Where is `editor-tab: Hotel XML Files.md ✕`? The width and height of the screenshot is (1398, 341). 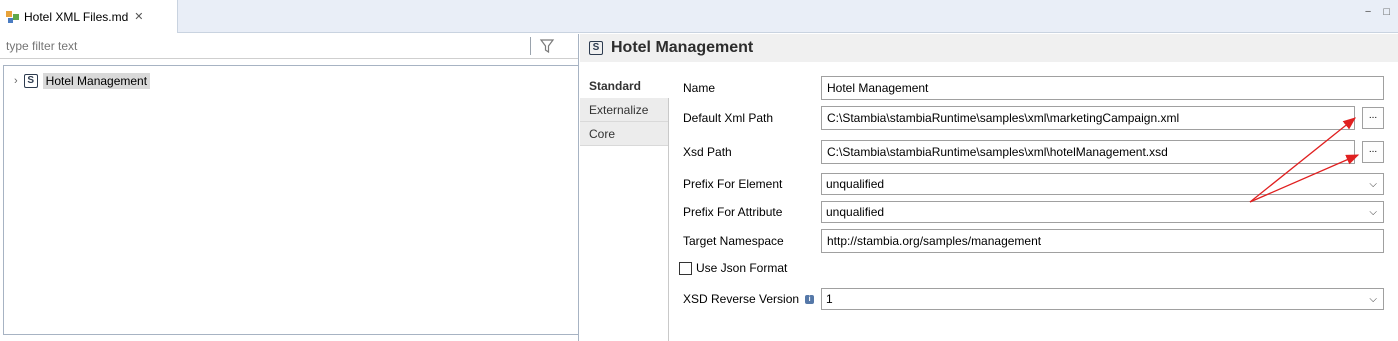
editor-tab: Hotel XML Files.md ✕ is located at coordinates (89, 16).